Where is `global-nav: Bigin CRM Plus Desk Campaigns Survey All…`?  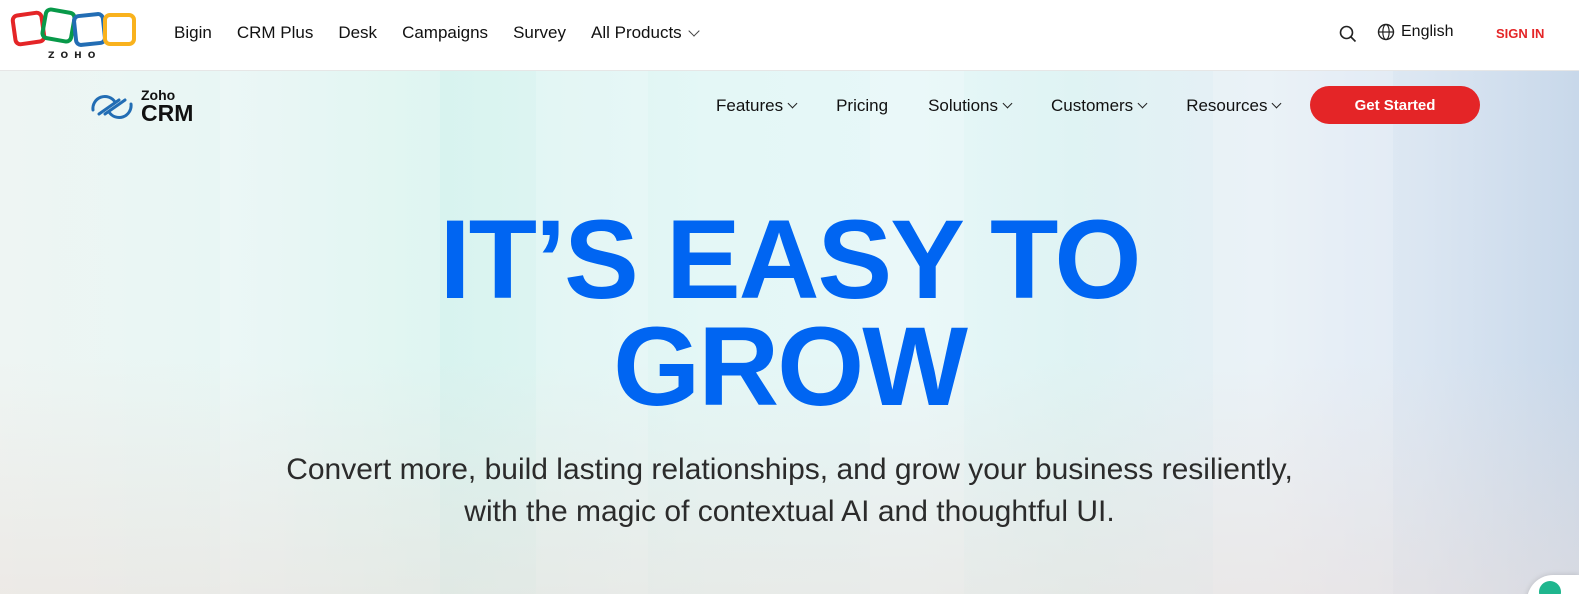 global-nav: Bigin CRM Plus Desk Campaigns Survey All… is located at coordinates (437, 33).